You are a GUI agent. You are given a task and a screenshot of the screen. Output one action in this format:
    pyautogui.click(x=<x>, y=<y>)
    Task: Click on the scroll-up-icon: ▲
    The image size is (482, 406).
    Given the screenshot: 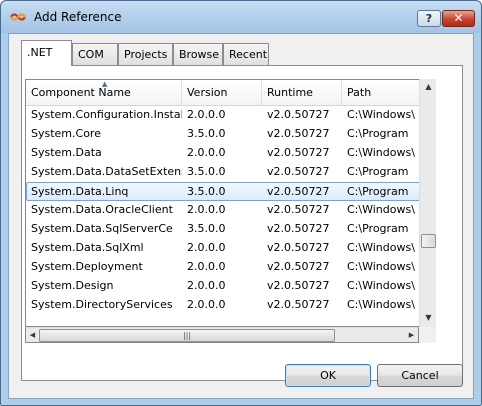 What is the action you would take?
    pyautogui.click(x=428, y=87)
    